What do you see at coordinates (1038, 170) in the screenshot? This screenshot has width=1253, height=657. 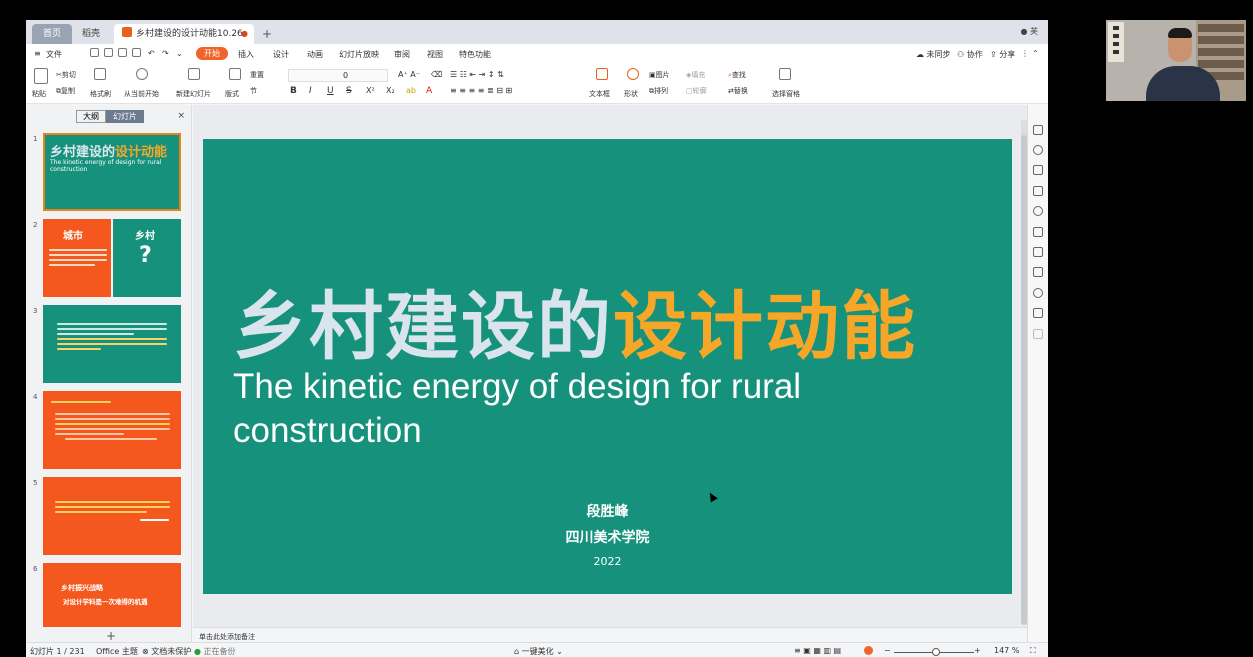 I see `fill-panel-icon` at bounding box center [1038, 170].